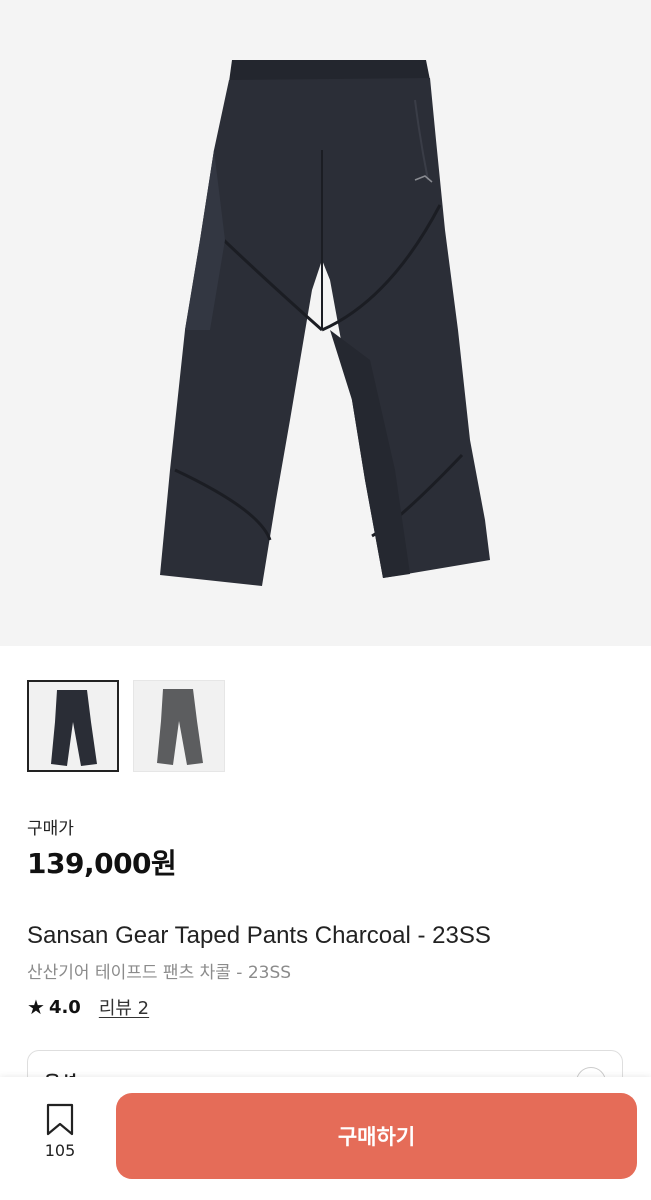 The width and height of the screenshot is (651, 1200). What do you see at coordinates (126, 726) in the screenshot?
I see `thumbnail-list` at bounding box center [126, 726].